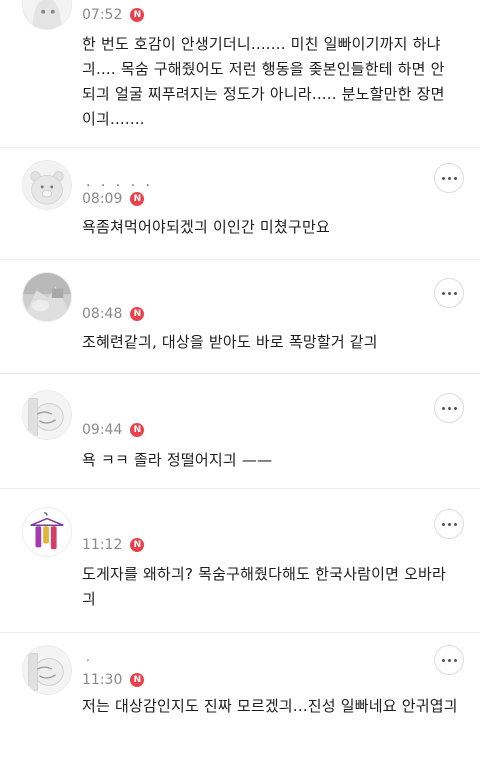  Describe the element at coordinates (240, 203) in the screenshot. I see `comment-item: . . . . . 08:09 N 욕좀쳐먹어야되겠긔 이인간 미쳤구만요` at that location.